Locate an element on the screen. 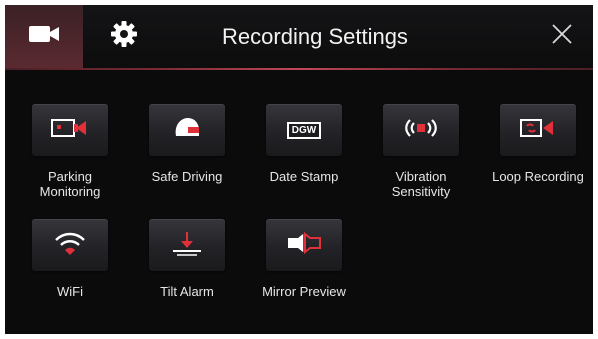 This screenshot has height=339, width=598. tilt-alarm-label: Tilt Alarm is located at coordinates (187, 291).